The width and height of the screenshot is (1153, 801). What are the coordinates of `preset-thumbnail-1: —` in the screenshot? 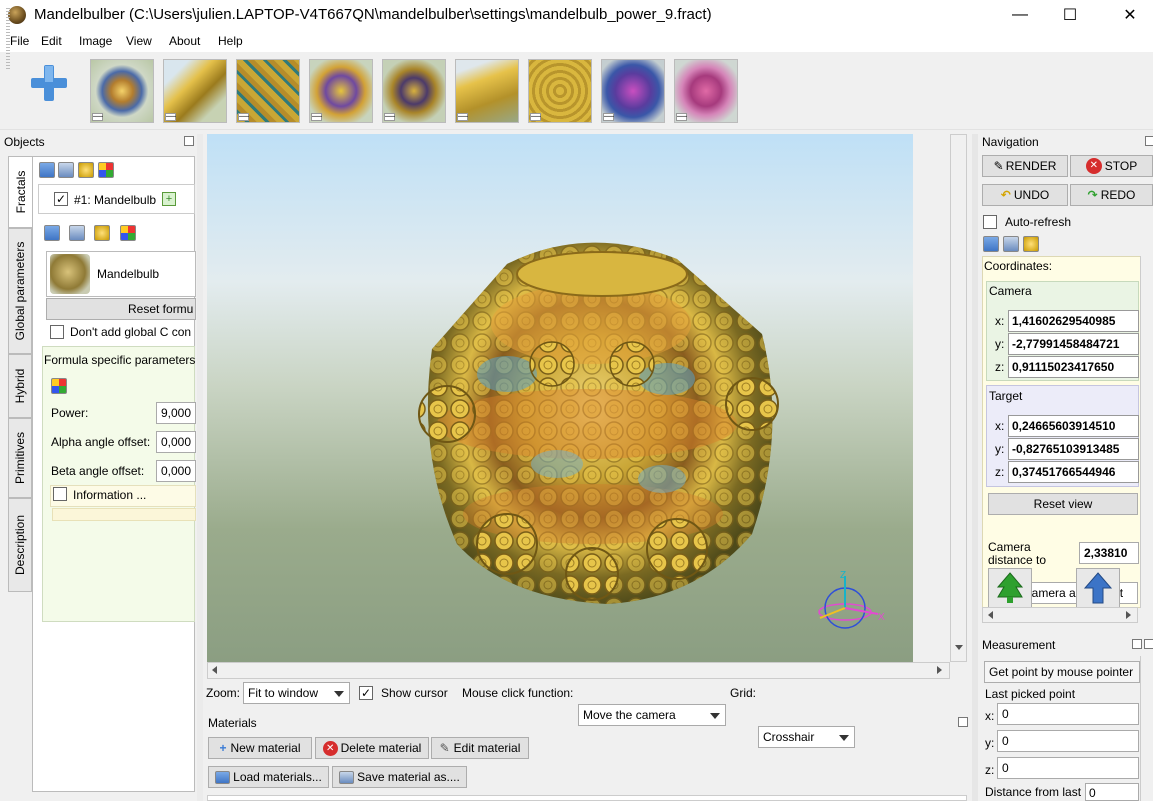 It's located at (122, 91).